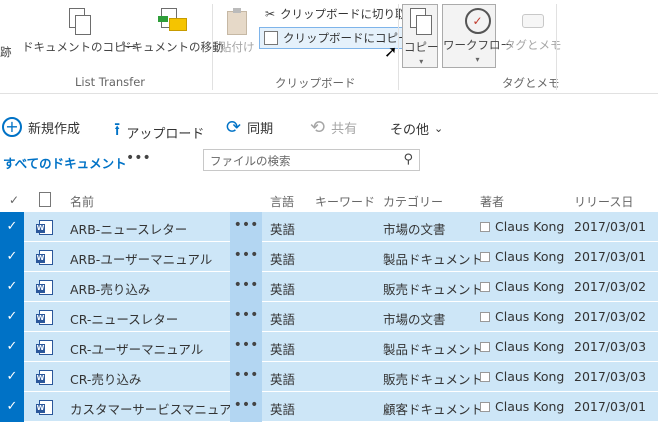 Image resolution: width=658 pixels, height=436 pixels. Describe the element at coordinates (318, 127) in the screenshot. I see `share-icon: ⟲` at that location.